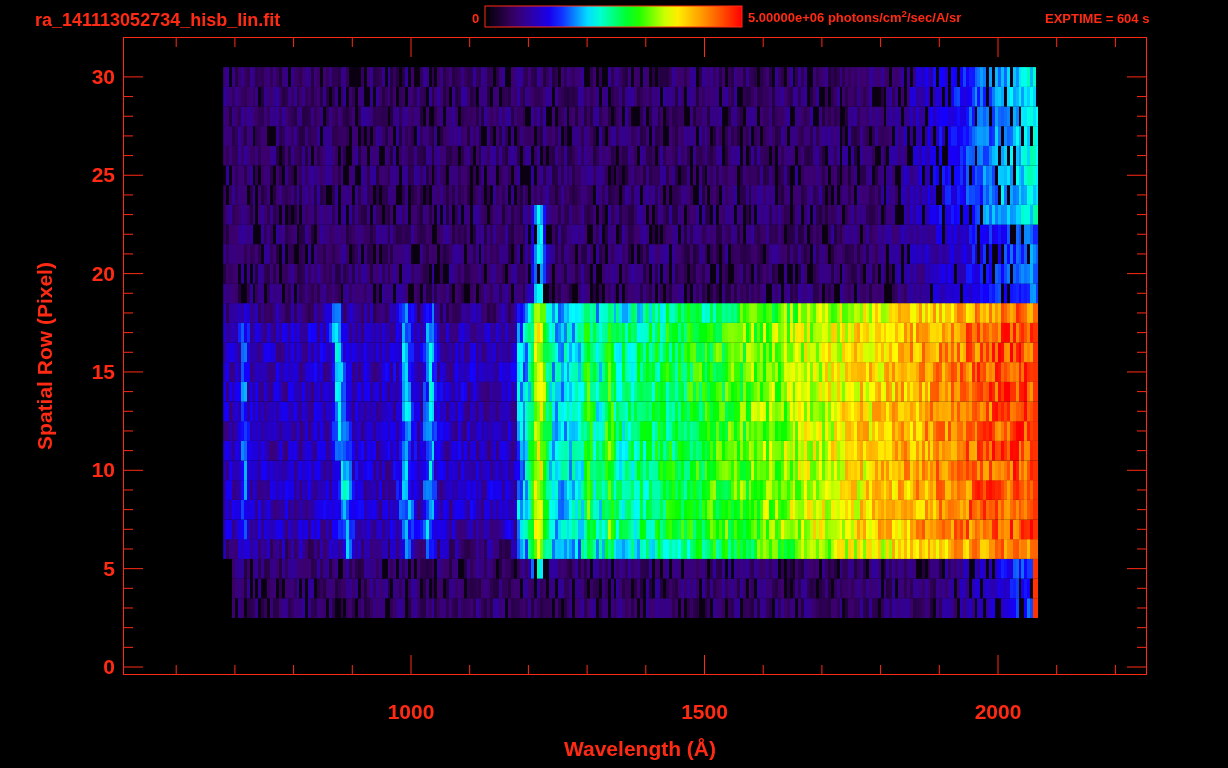 This screenshot has height=768, width=1228. Describe the element at coordinates (103, 273) in the screenshot. I see `y-tick-label: 20` at that location.